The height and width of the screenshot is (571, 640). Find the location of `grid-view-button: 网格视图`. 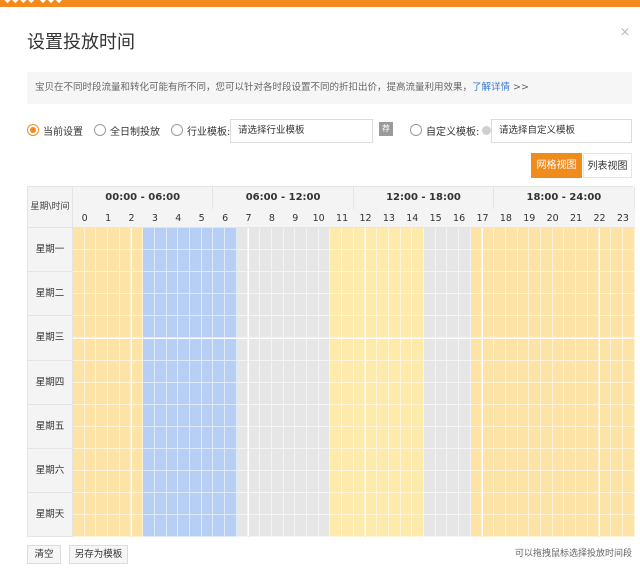

grid-view-button: 网格视图 is located at coordinates (556, 165).